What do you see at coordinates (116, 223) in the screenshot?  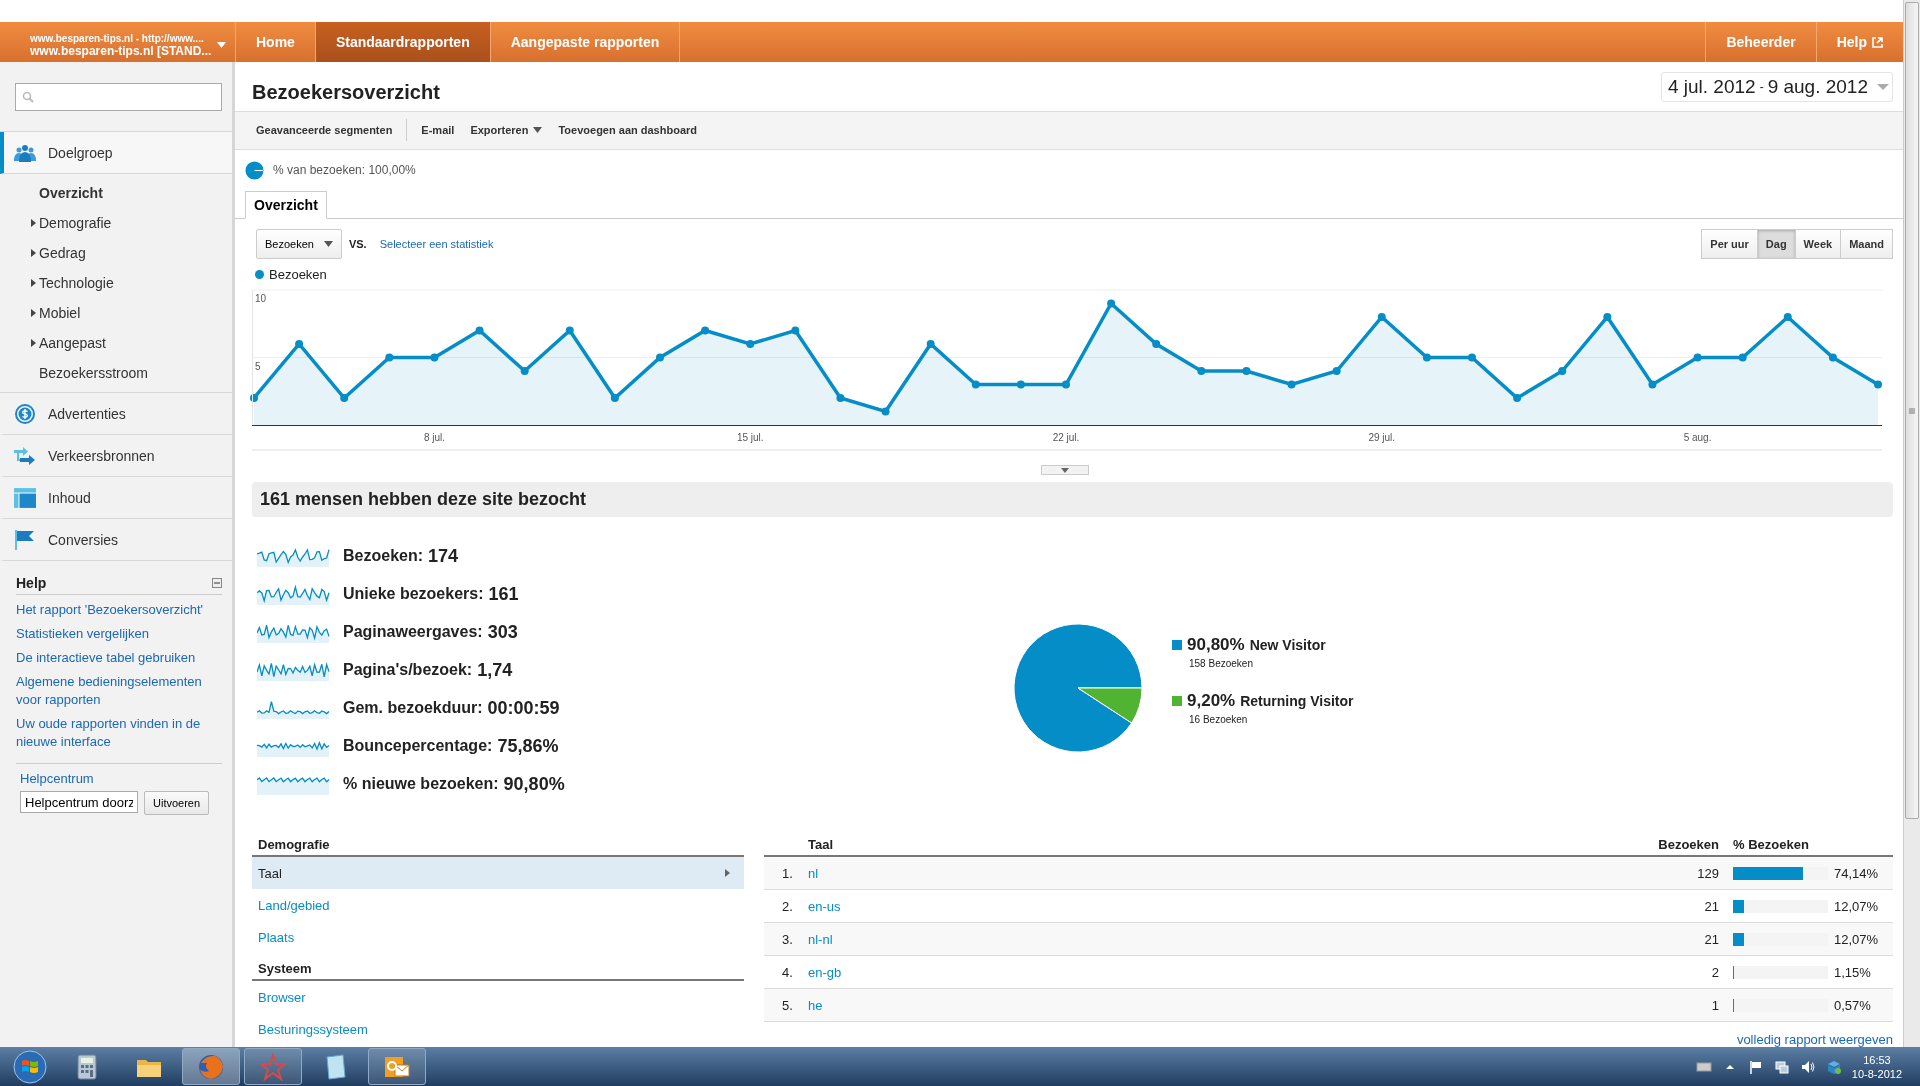 I see `nav-item: Demografie` at bounding box center [116, 223].